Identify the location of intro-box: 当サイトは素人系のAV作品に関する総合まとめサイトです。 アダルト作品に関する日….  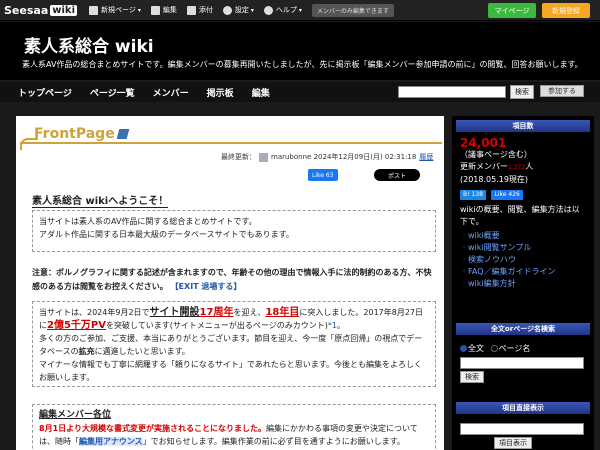
(234, 231).